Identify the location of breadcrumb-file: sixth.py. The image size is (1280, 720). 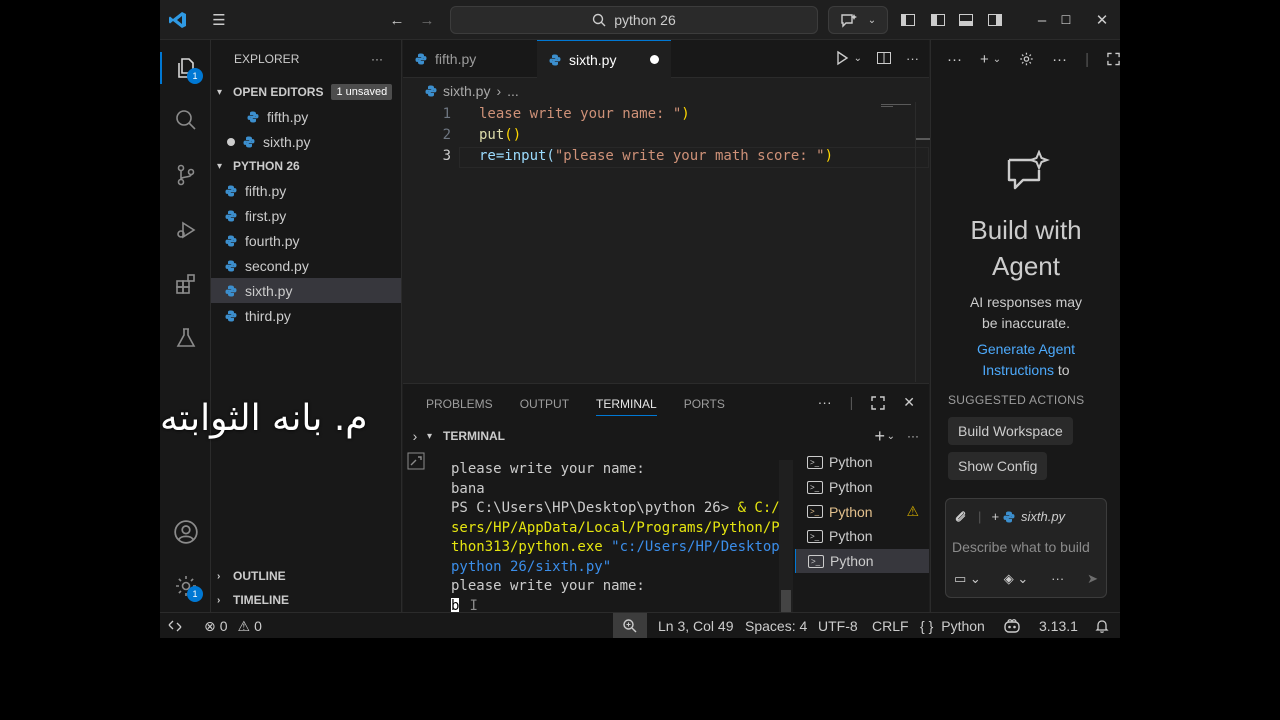
(466, 91).